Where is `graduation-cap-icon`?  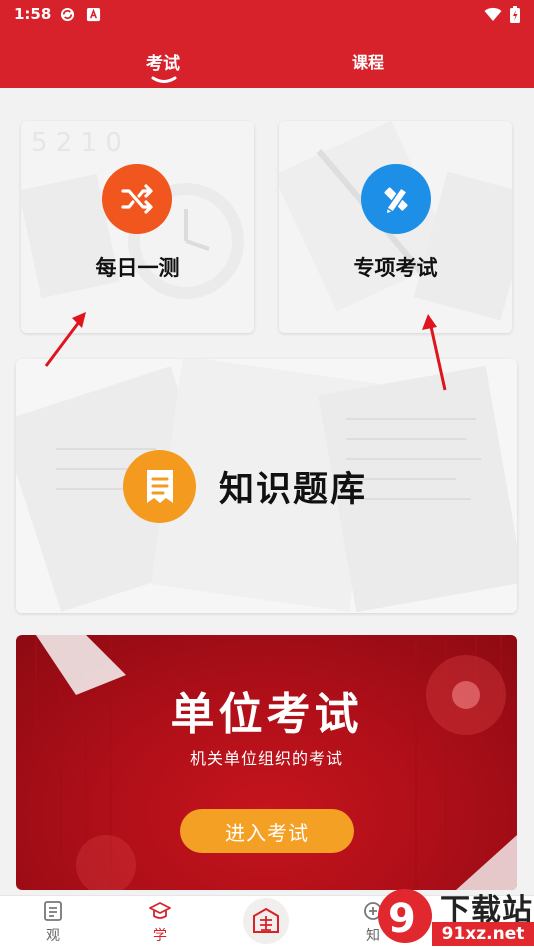 graduation-cap-icon is located at coordinates (160, 910).